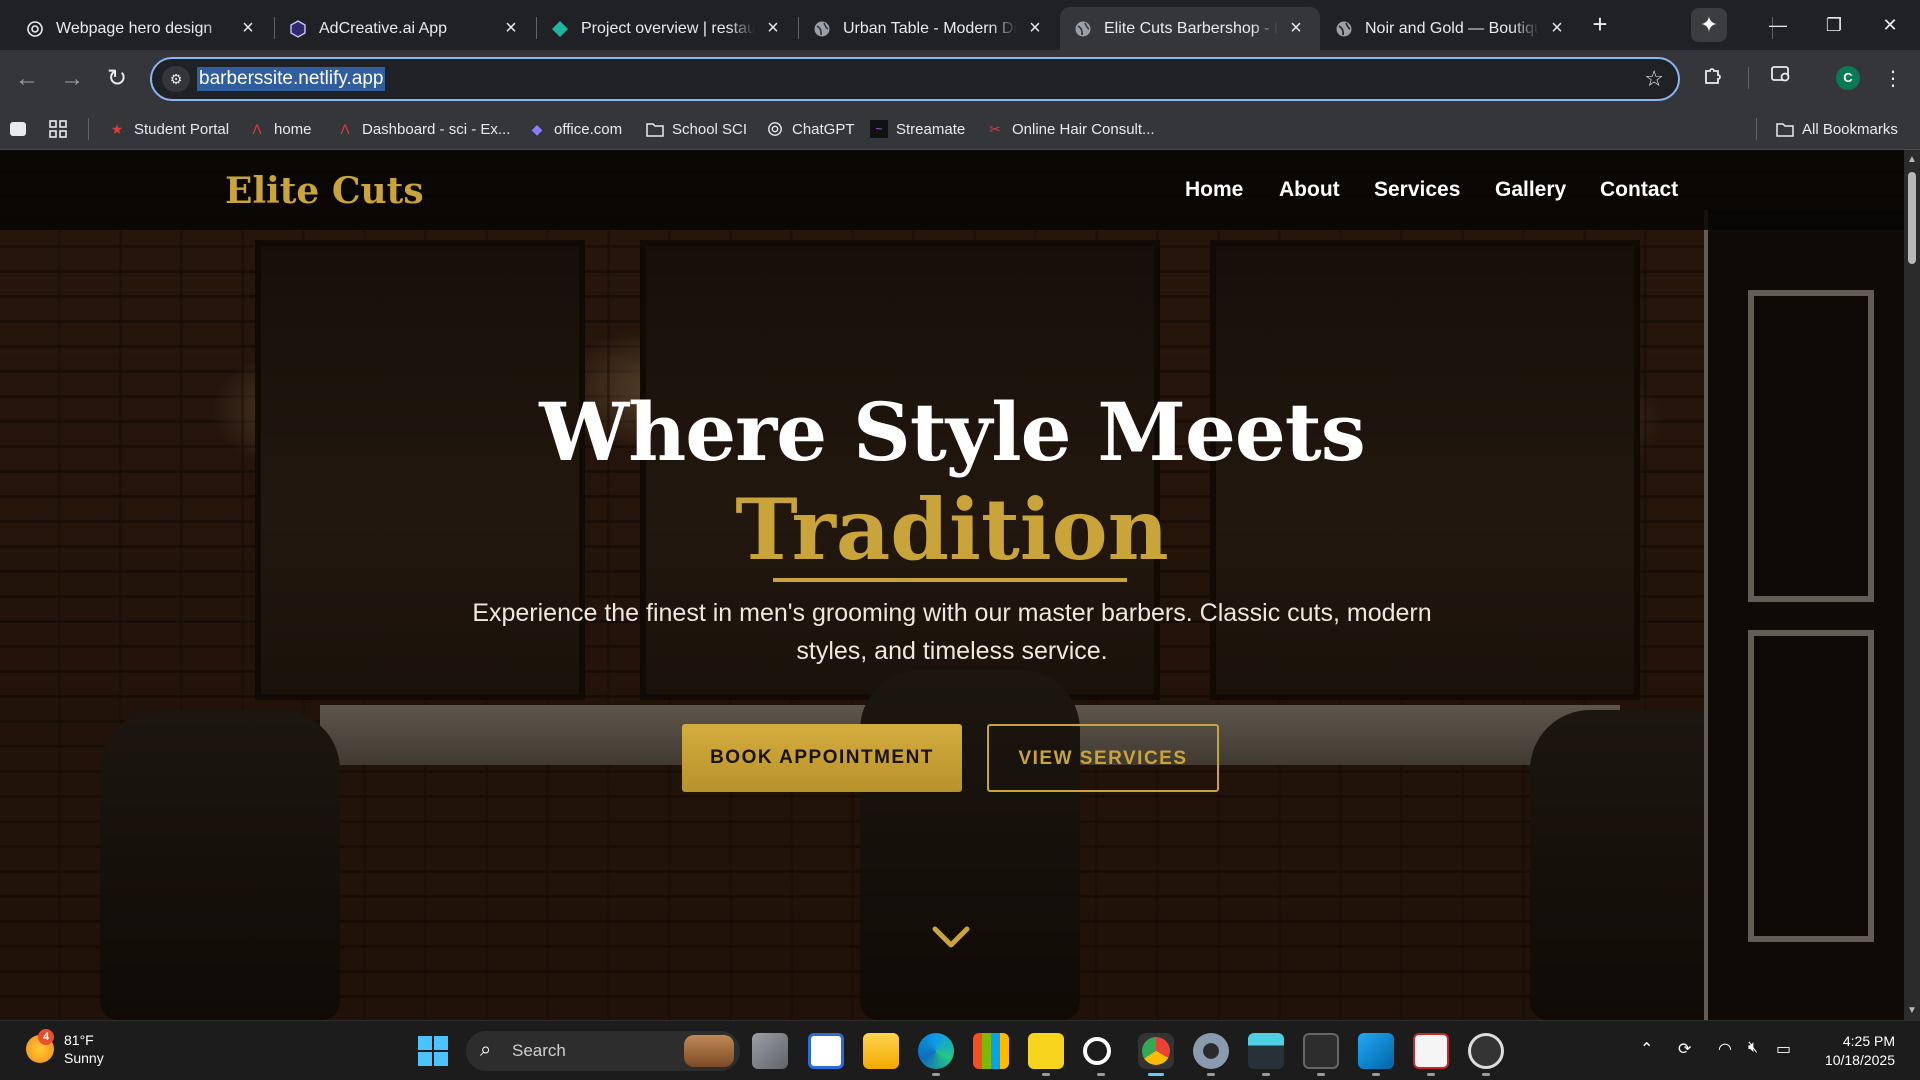 The width and height of the screenshot is (1920, 1080). I want to click on bookmark-school-sci: School SCI, so click(696, 129).